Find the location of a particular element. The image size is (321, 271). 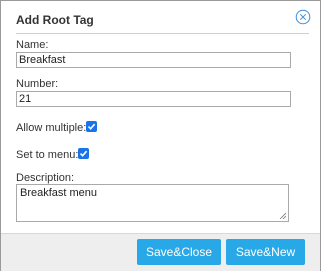

close-icon is located at coordinates (303, 17).